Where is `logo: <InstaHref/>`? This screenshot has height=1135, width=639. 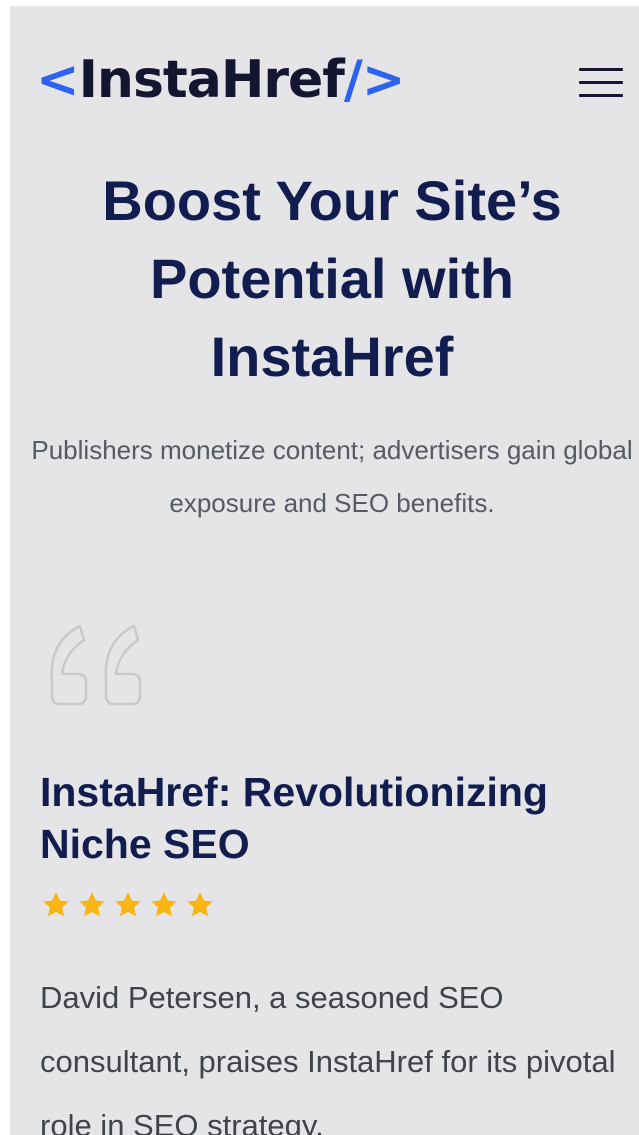
logo: <InstaHref/> is located at coordinates (221, 80).